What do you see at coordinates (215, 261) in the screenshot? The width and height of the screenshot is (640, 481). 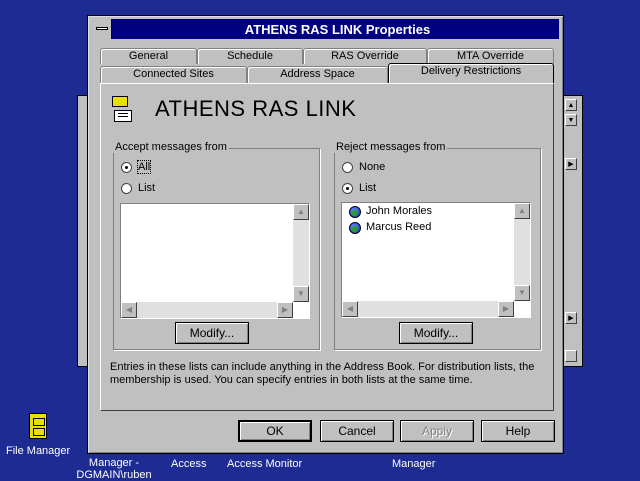 I see `accept-list-box: ▲ ▼ ◀ ▶` at bounding box center [215, 261].